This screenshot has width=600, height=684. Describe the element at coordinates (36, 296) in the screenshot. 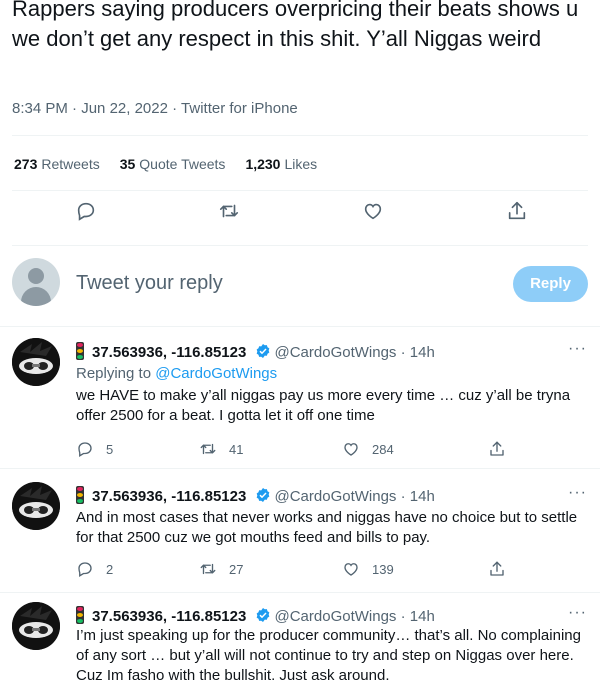

I see `avatar-body` at that location.